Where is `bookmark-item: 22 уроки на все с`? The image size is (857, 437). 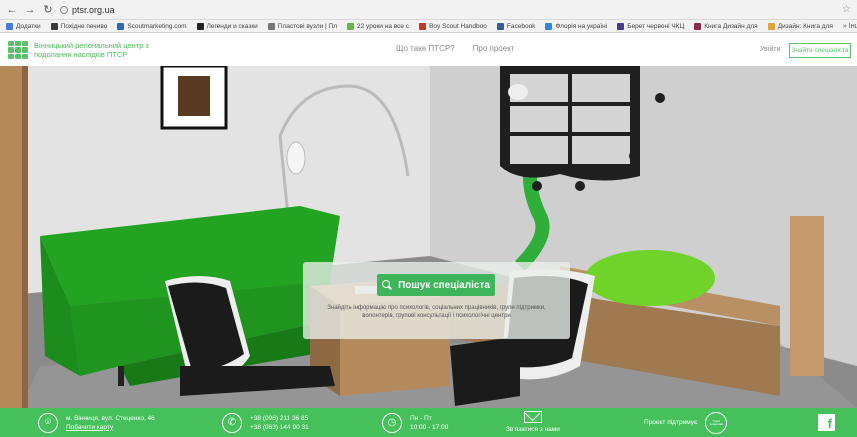 bookmark-item: 22 уроки на все с is located at coordinates (378, 26).